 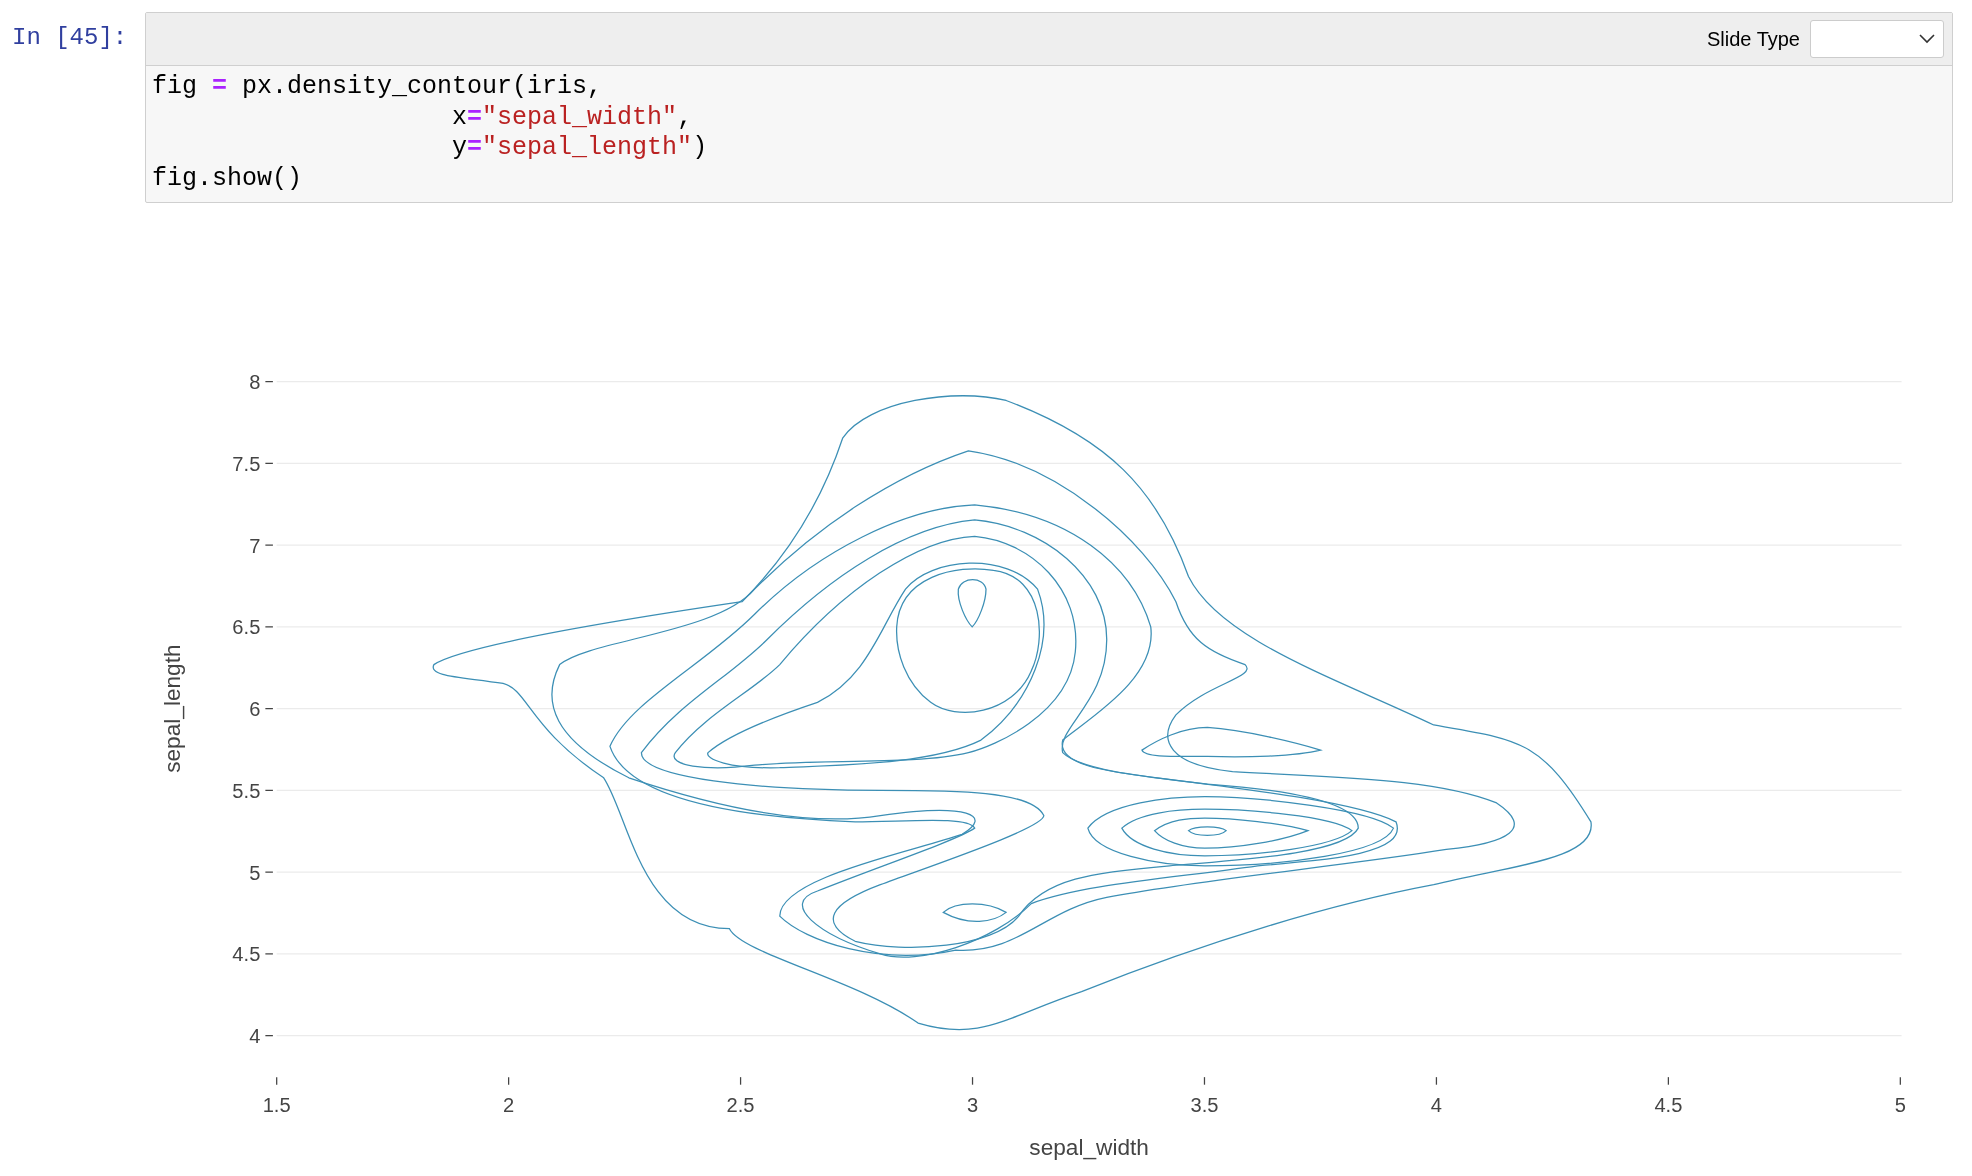 I want to click on y-tick-label: 5, so click(x=255, y=872).